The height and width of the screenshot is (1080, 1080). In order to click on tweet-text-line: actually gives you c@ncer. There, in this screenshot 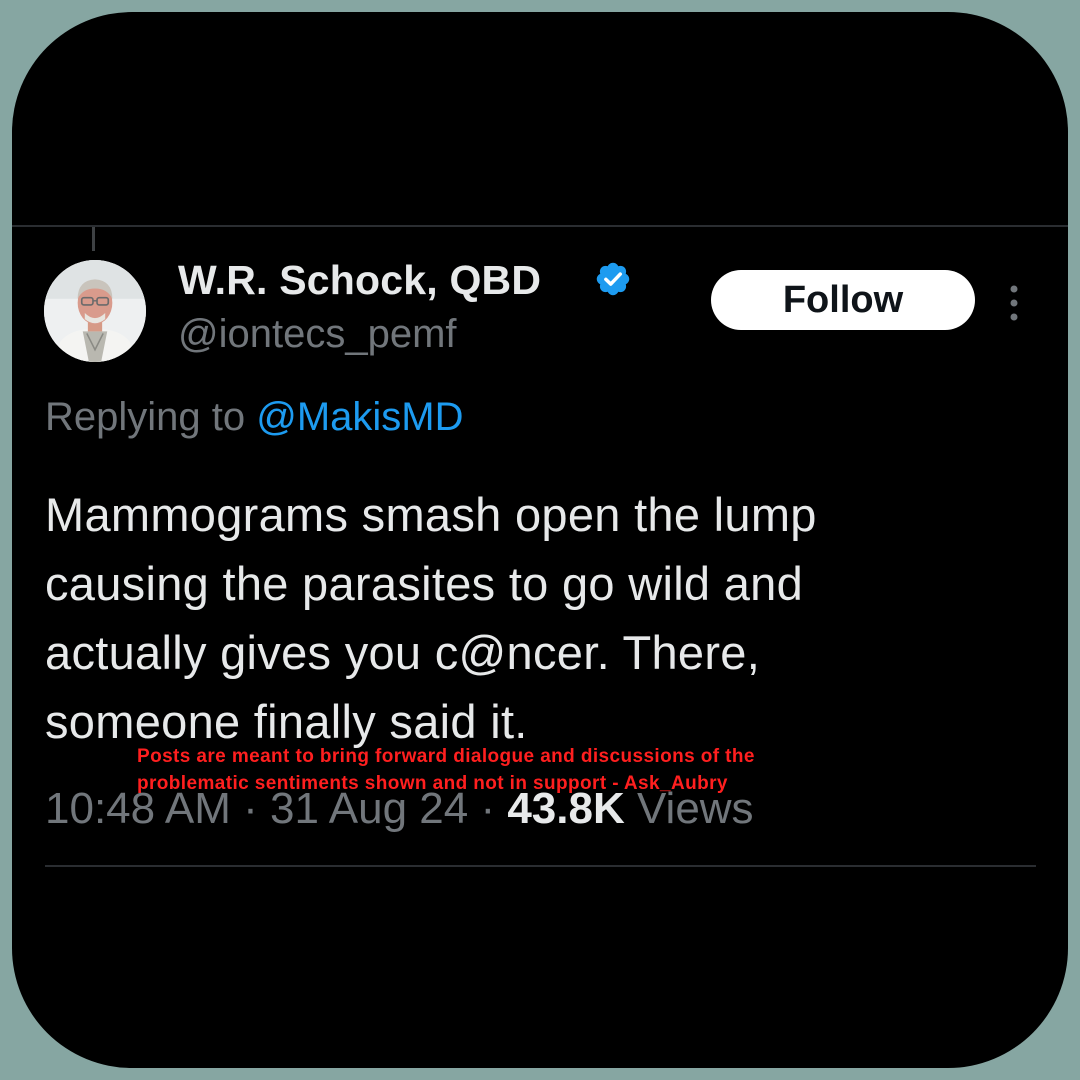, I will do `click(403, 652)`.